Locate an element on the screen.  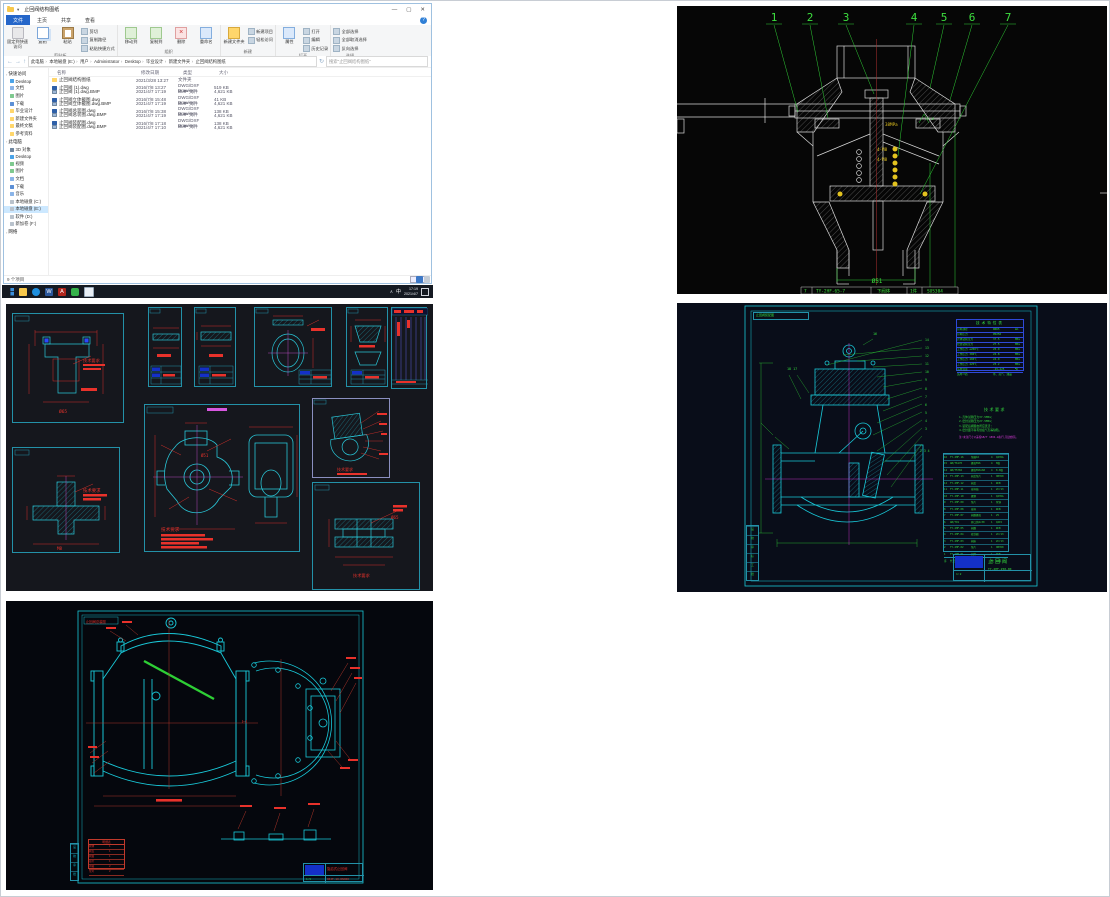
part-sheet-flange: Ø65 技术要求 is located at coordinates (366, 536).